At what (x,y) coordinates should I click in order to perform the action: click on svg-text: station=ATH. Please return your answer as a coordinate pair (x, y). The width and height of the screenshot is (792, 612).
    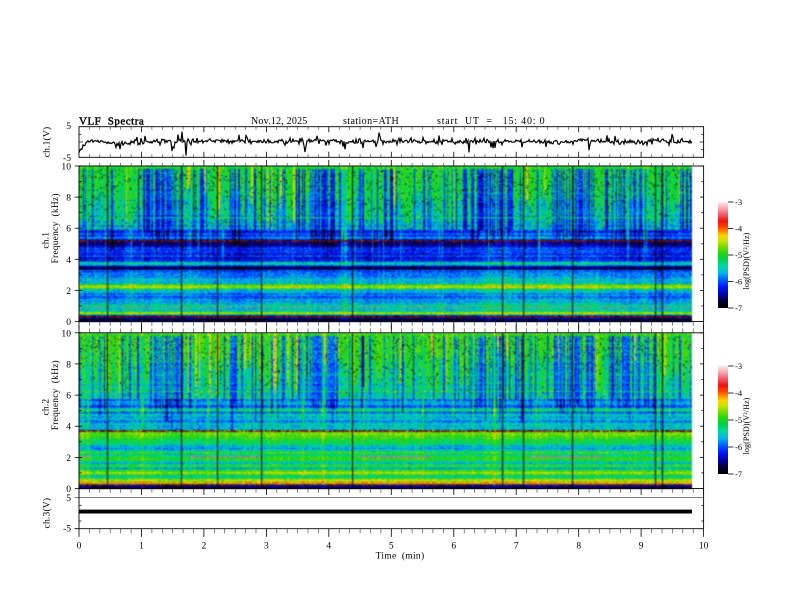
    Looking at the image, I should click on (371, 121).